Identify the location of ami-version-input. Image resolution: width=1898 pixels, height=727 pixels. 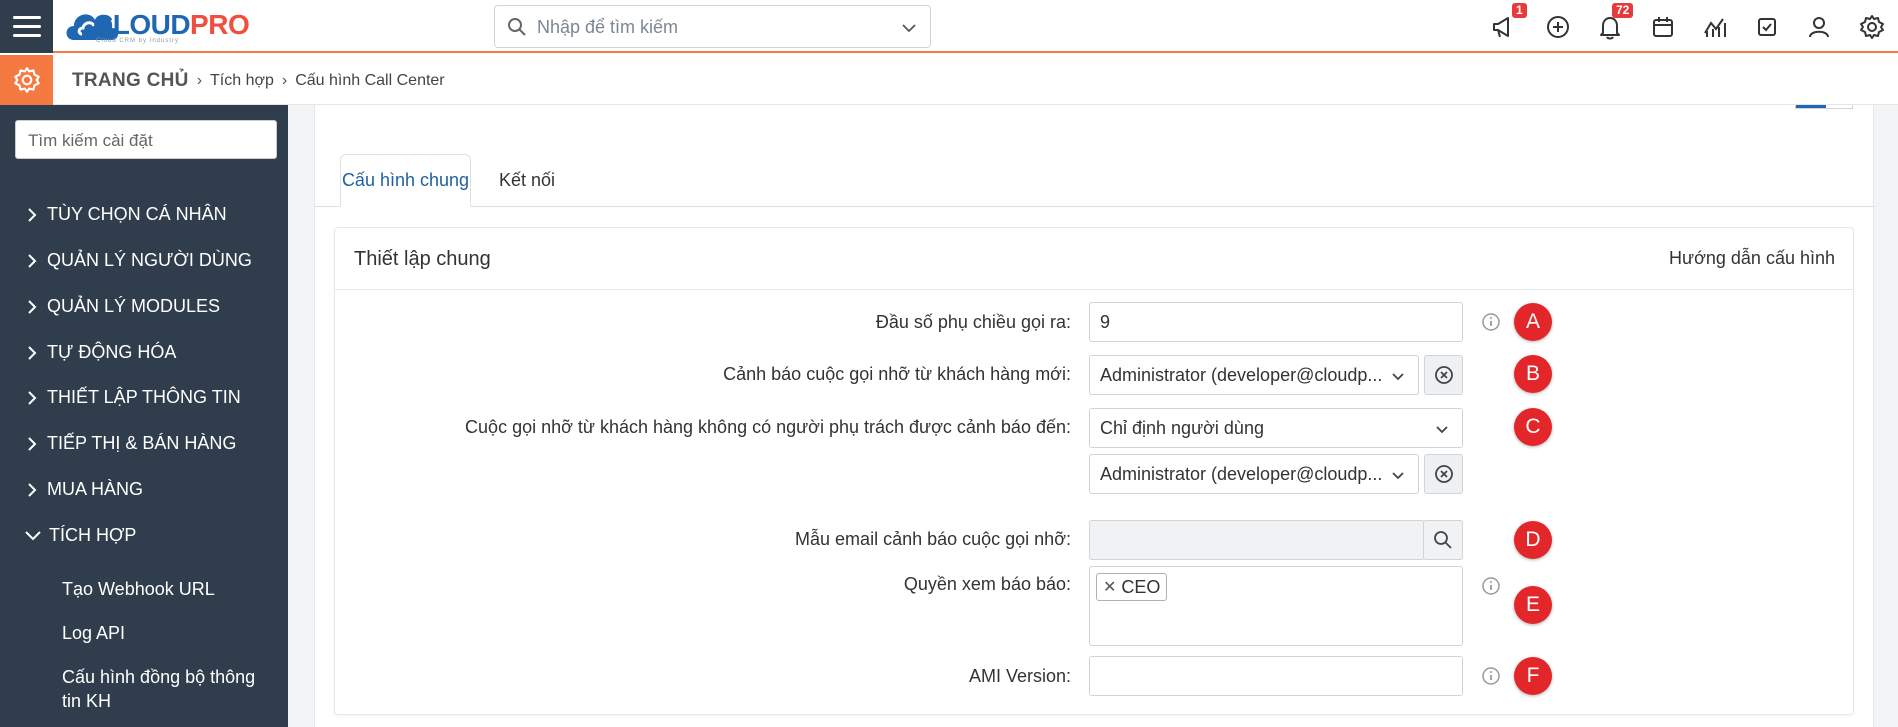
(1276, 676).